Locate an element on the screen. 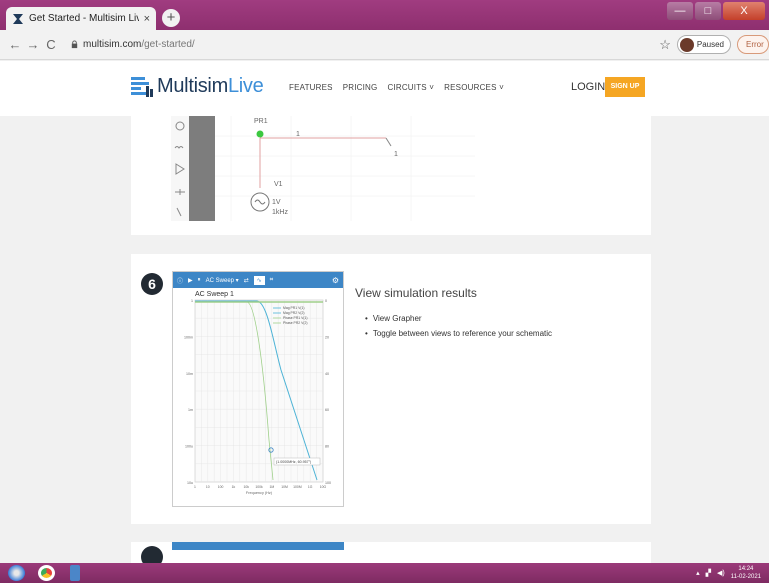  window-controls: — □ X is located at coordinates (716, 11).